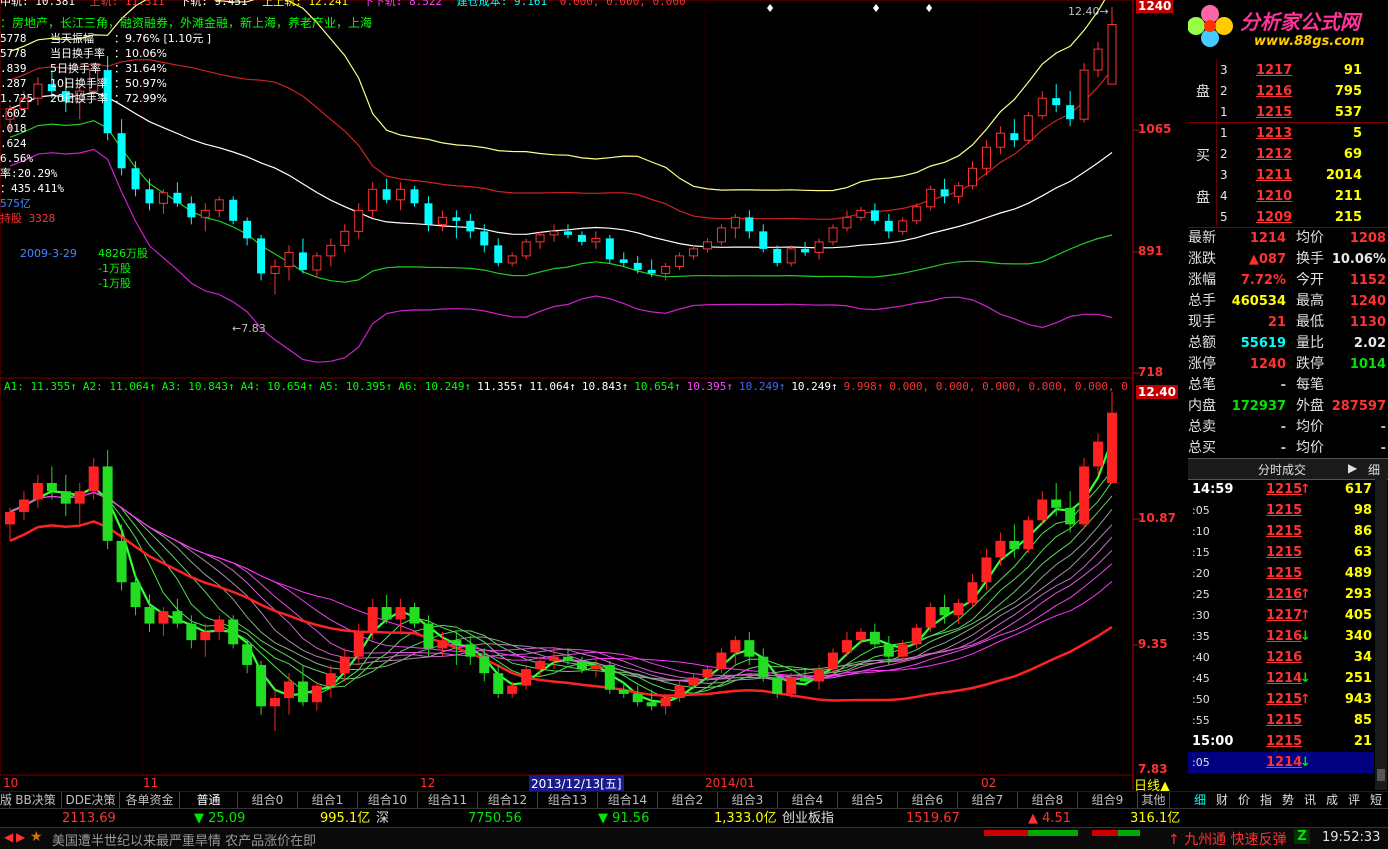 The height and width of the screenshot is (849, 1388). I want to click on tick-row: :50 1215 ↑ 943, so click(1281, 699).